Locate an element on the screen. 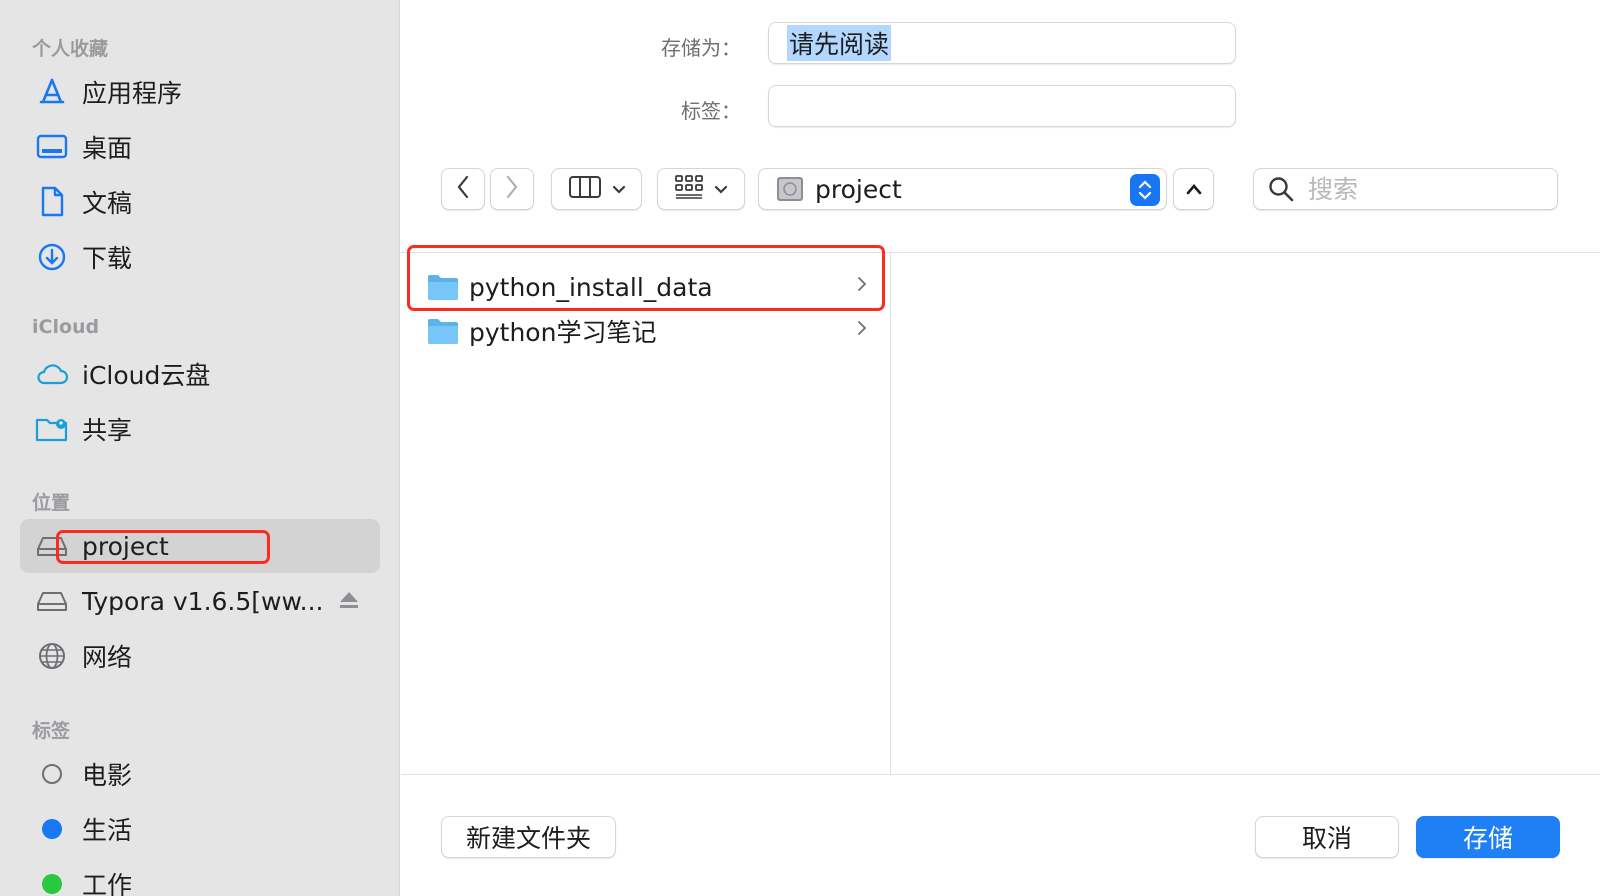  sidebar-item-downloads: 下载 is located at coordinates (200, 257).